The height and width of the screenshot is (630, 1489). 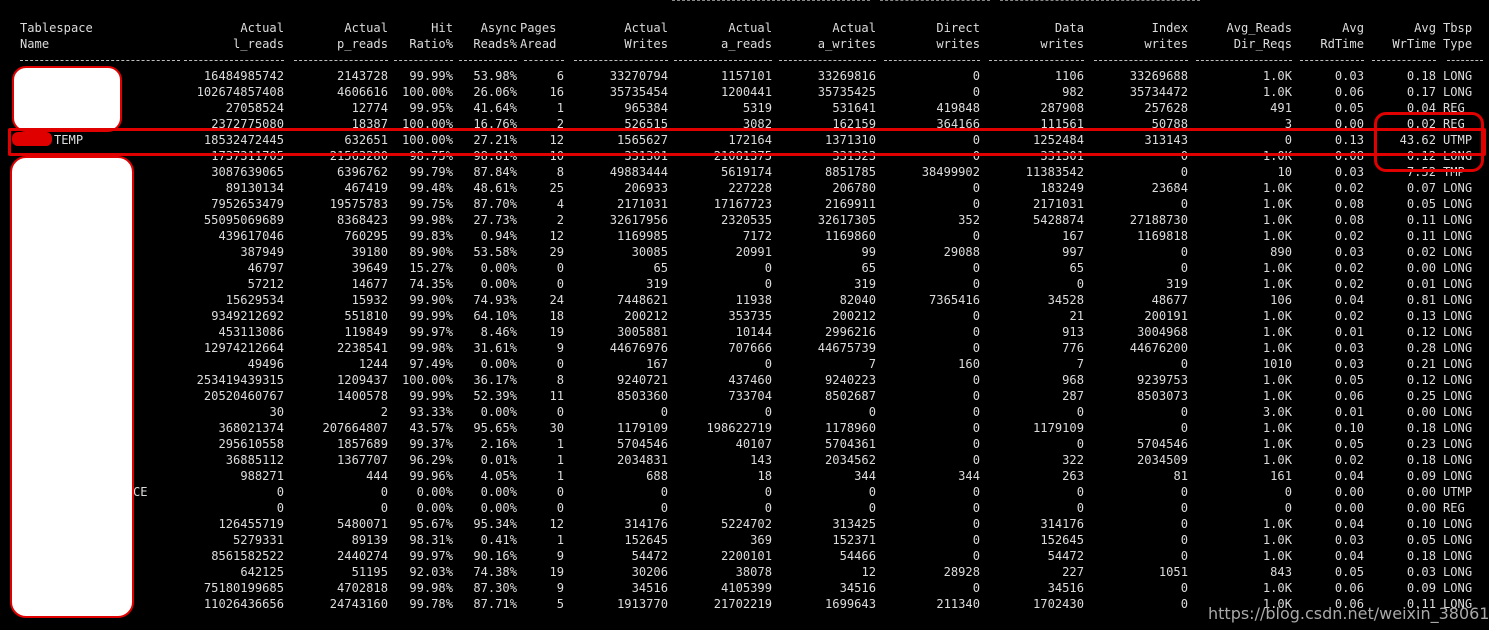 I want to click on table-cell: 1400578, so click(x=362, y=396).